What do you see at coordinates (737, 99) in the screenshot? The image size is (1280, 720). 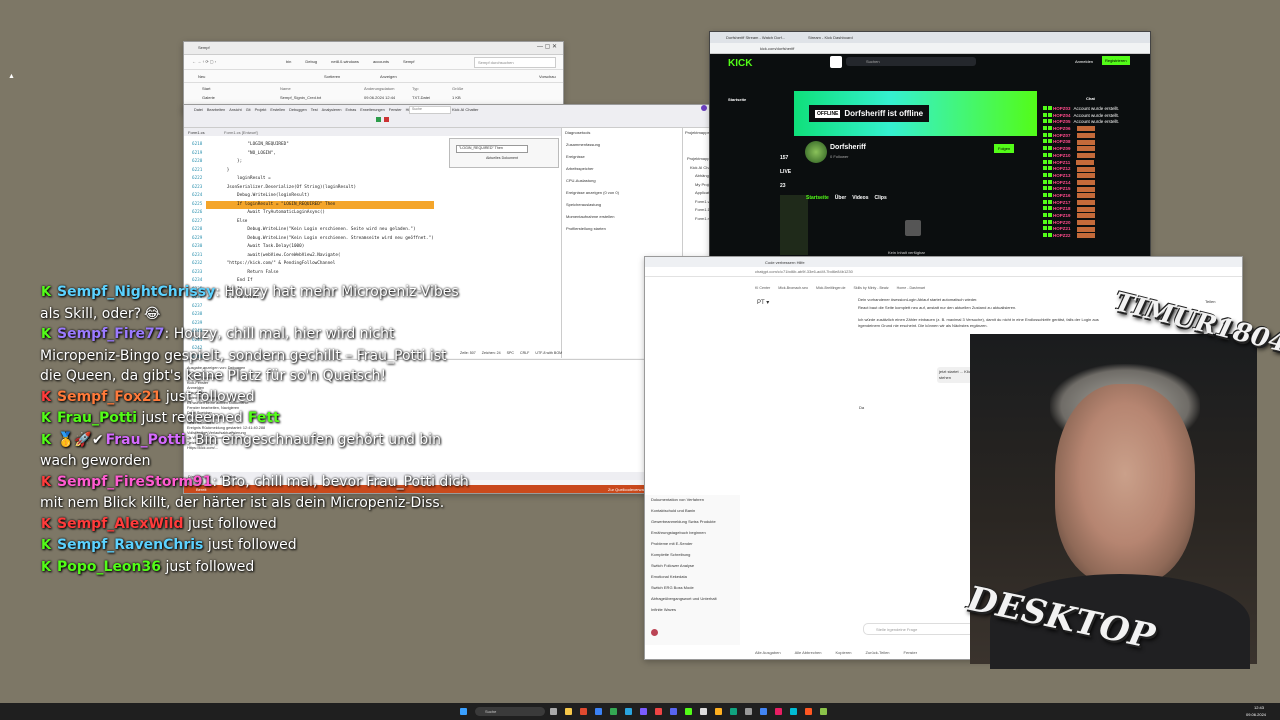 I see `sidebar-home: Startseite` at bounding box center [737, 99].